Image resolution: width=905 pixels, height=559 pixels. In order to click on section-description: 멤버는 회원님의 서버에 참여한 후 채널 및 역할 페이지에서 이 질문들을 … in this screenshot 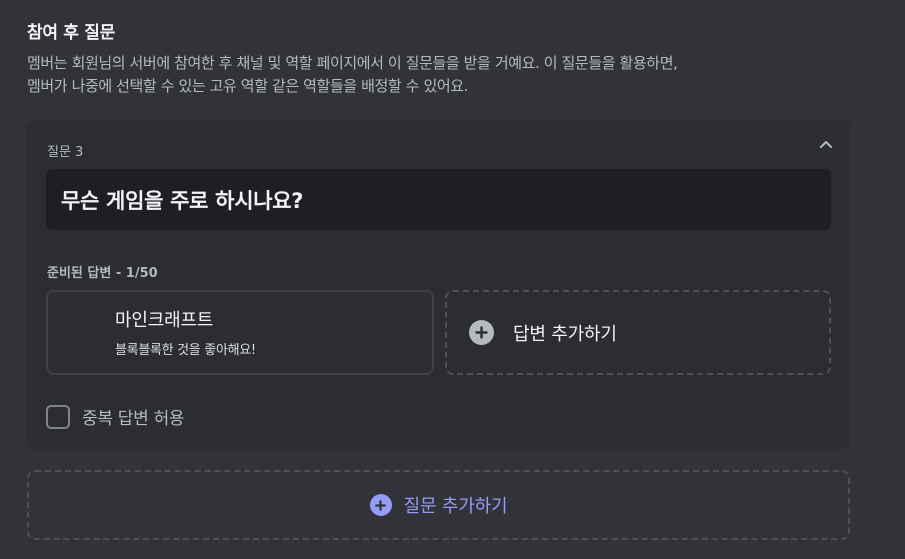, I will do `click(452, 75)`.